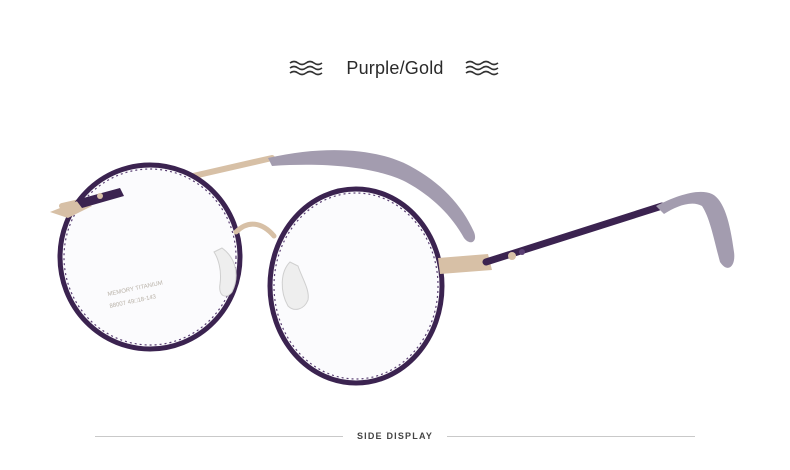 This screenshot has height=470, width=790. What do you see at coordinates (146, 257) in the screenshot?
I see `left-lens: MEMORY TITANIUM 88007 49□18-143` at bounding box center [146, 257].